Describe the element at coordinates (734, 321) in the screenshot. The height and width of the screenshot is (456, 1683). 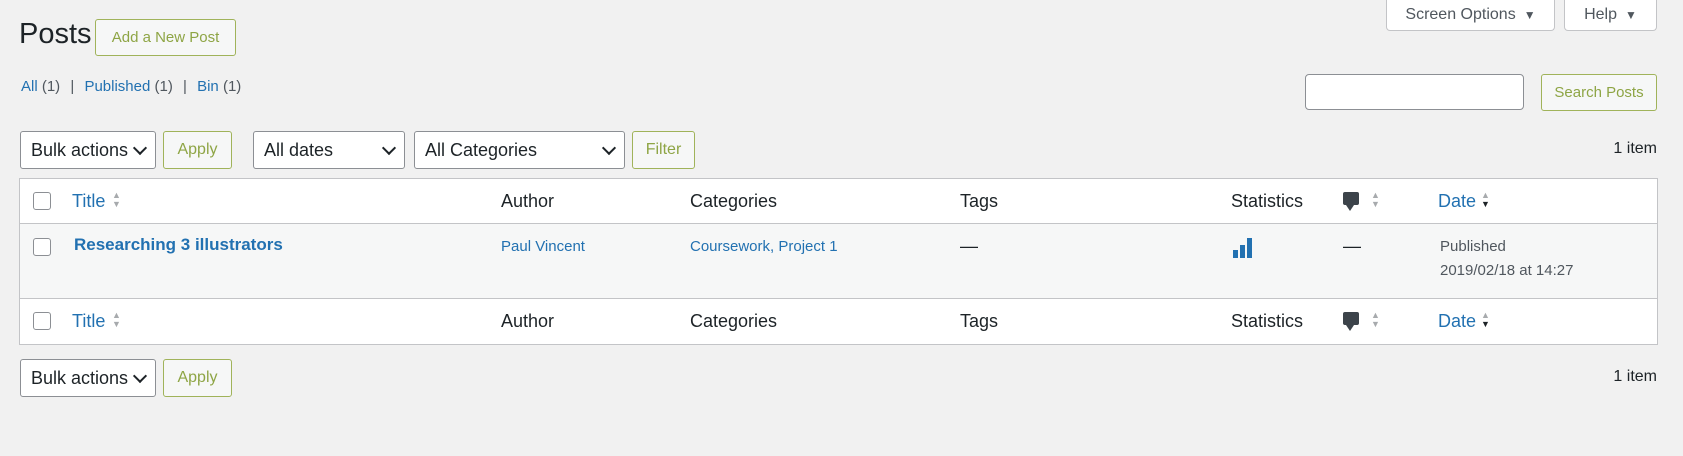
I see `column-categories-footer: Categories` at that location.